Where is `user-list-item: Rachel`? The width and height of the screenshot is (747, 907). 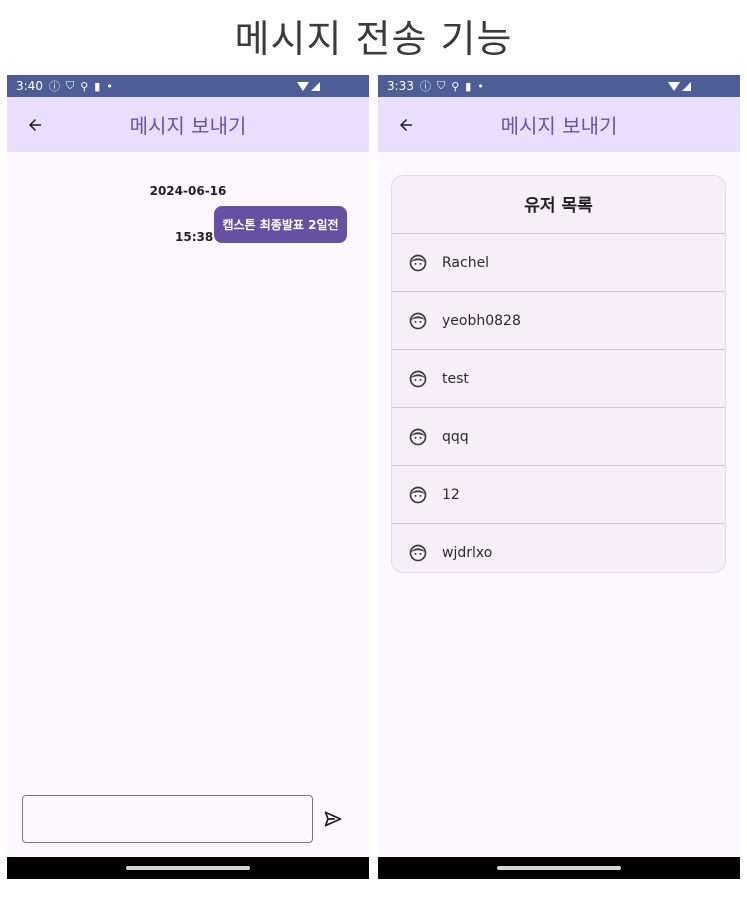 user-list-item: Rachel is located at coordinates (558, 263).